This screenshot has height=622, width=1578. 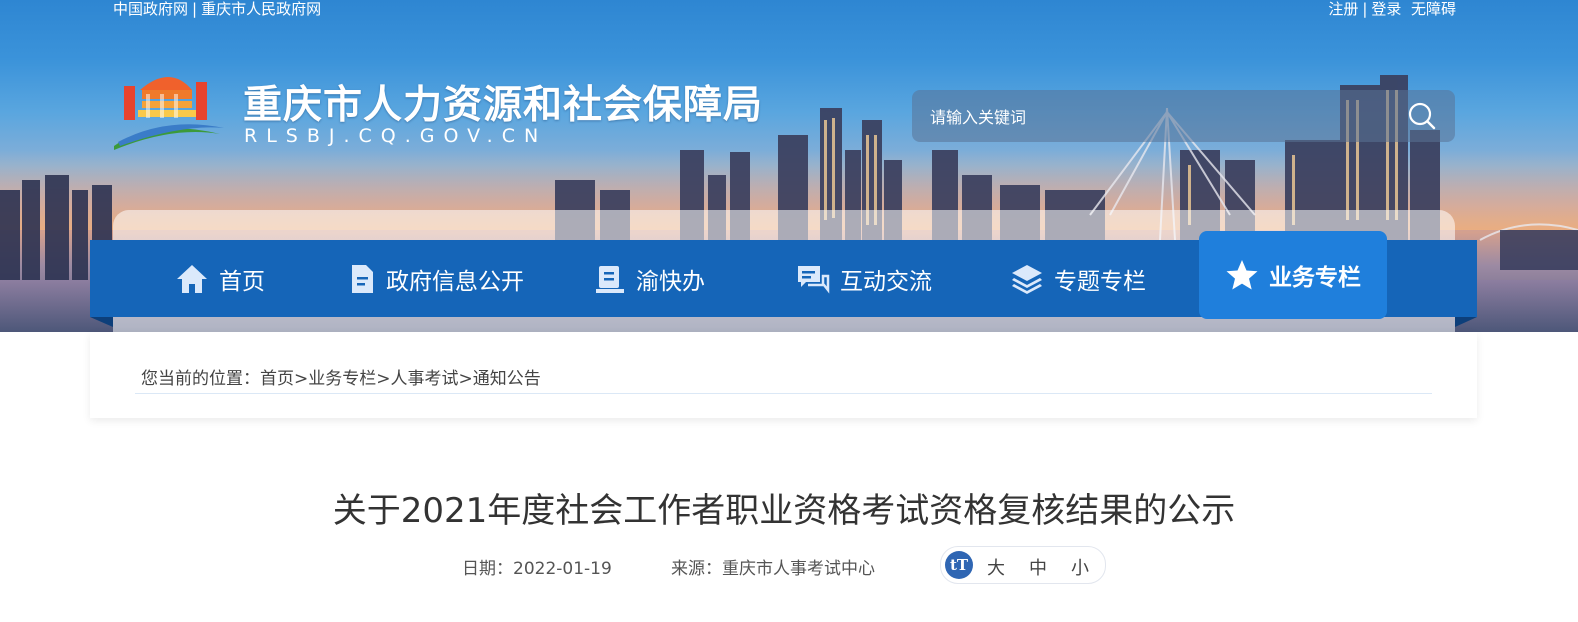 I want to click on font-size-switcher: tT 大 中 小, so click(x=1023, y=565).